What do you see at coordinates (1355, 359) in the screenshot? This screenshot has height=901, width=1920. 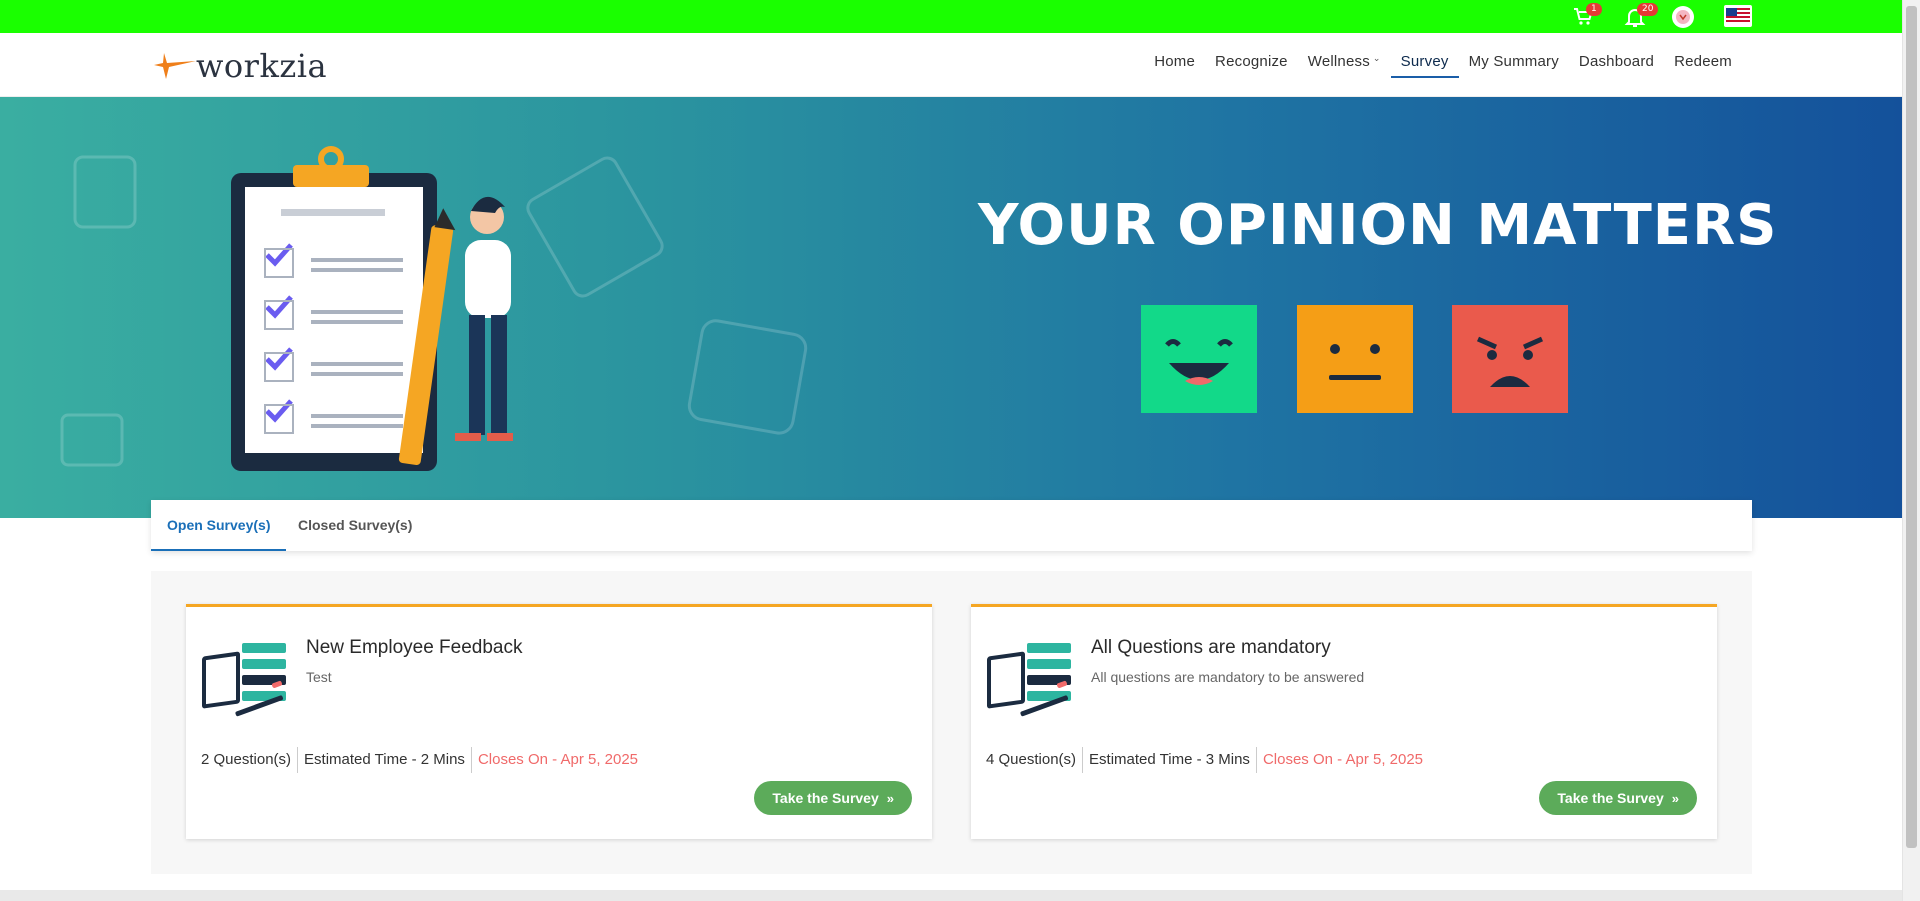 I see `neutral-face-icon` at bounding box center [1355, 359].